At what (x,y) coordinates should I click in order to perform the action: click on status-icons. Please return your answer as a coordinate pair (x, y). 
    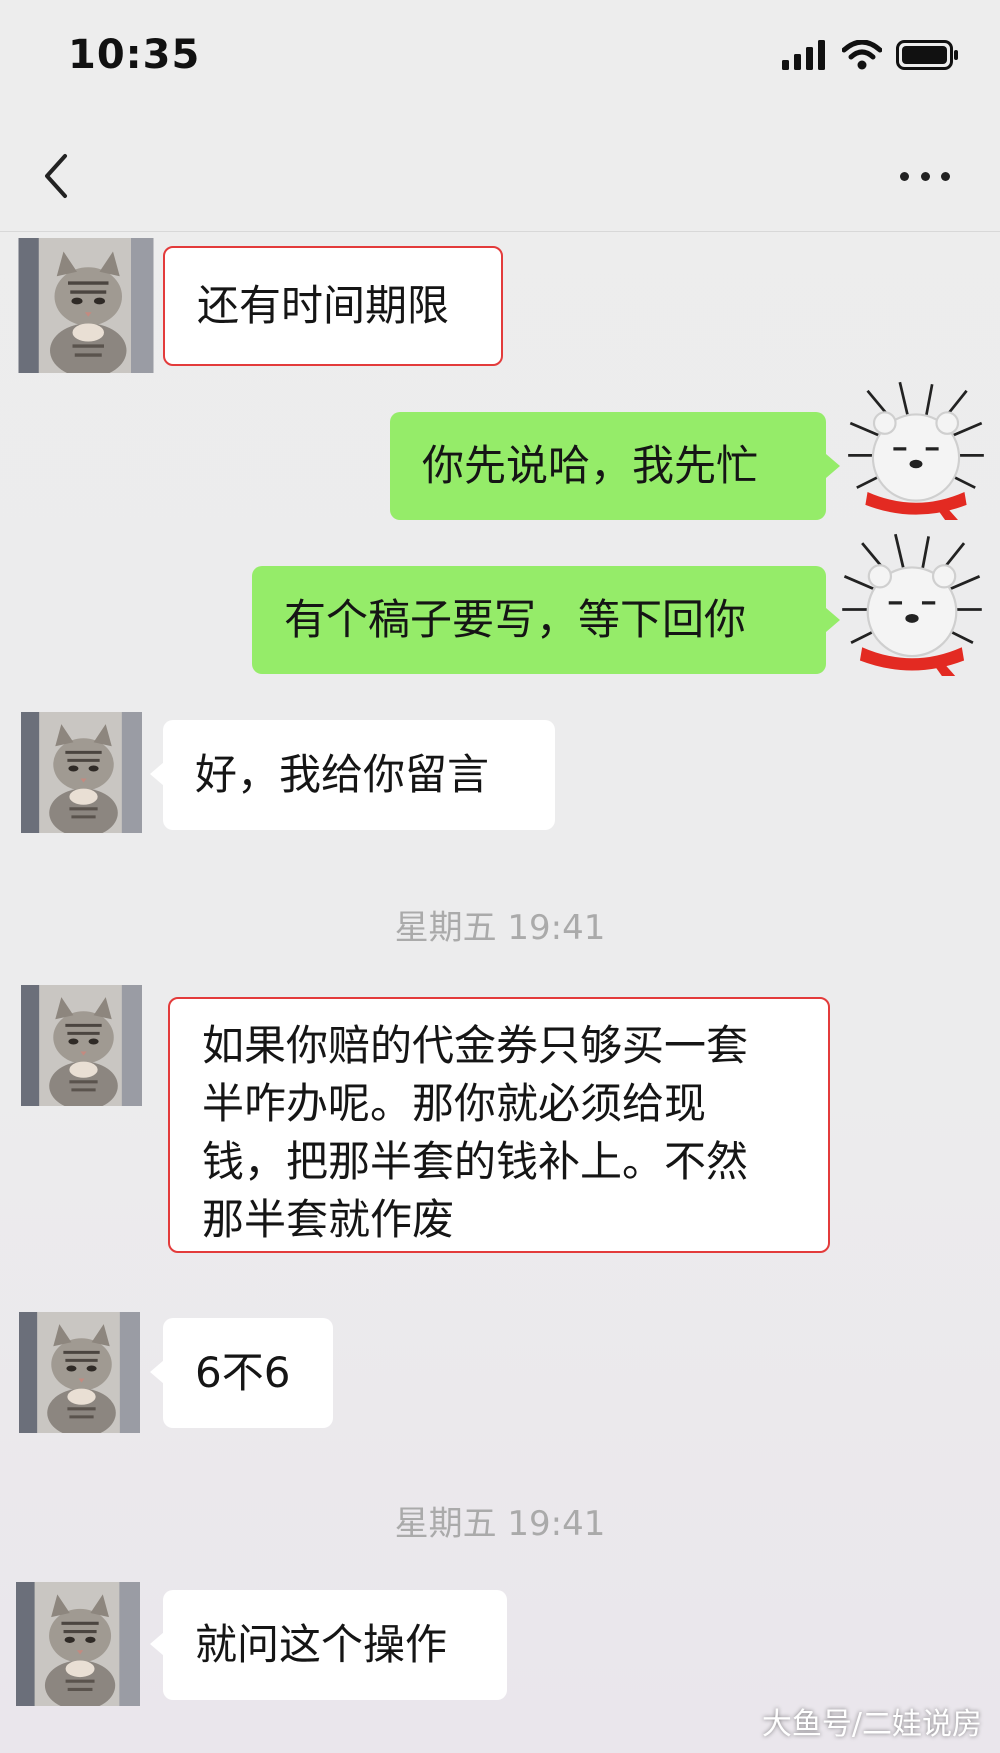
    Looking at the image, I should click on (871, 55).